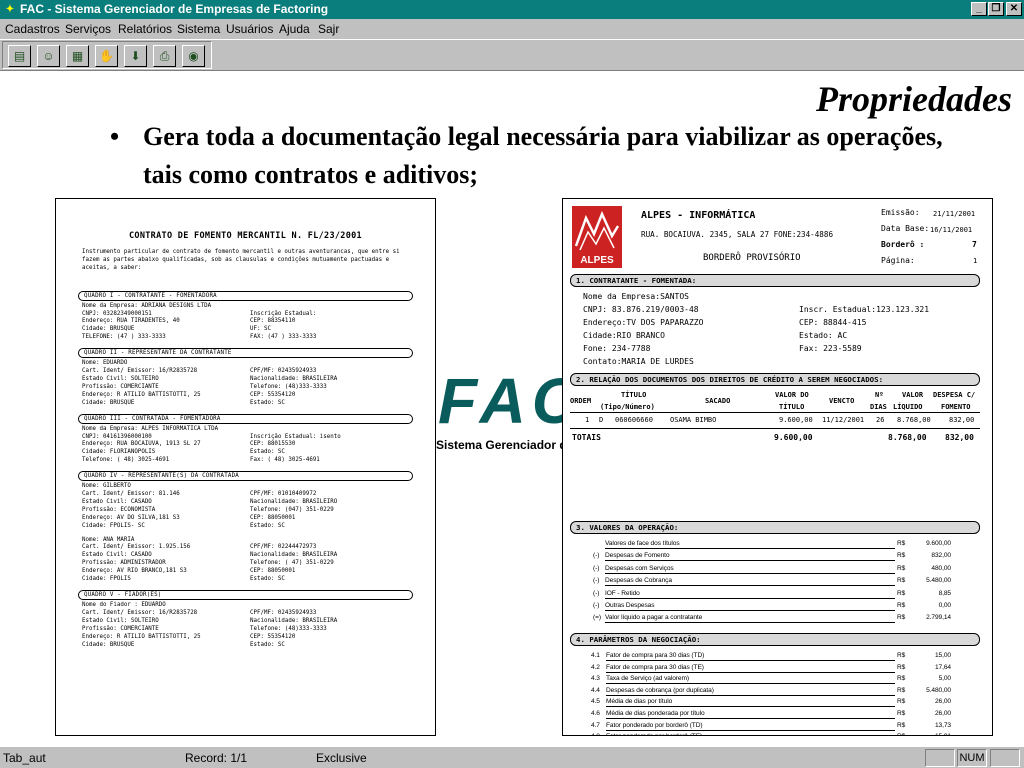 Image resolution: width=1024 pixels, height=768 pixels. Describe the element at coordinates (793, 437) in the screenshot. I see `totais-valor: 9.600,00` at that location.